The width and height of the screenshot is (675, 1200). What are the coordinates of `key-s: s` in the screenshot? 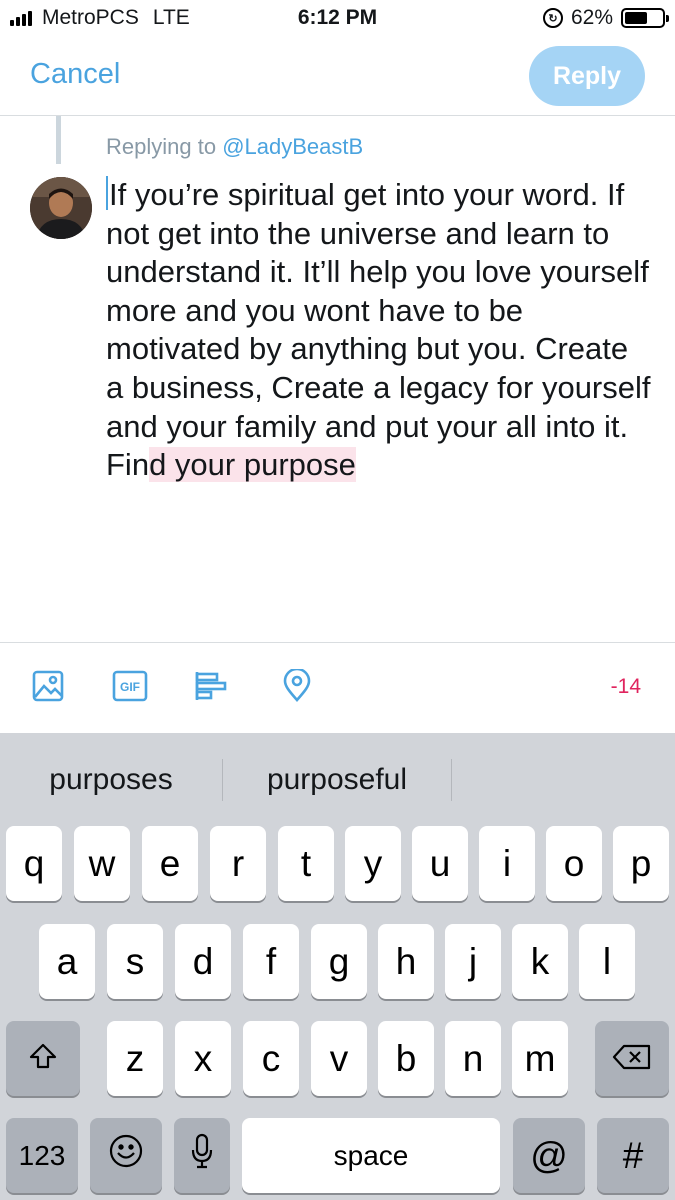 It's located at (135, 961).